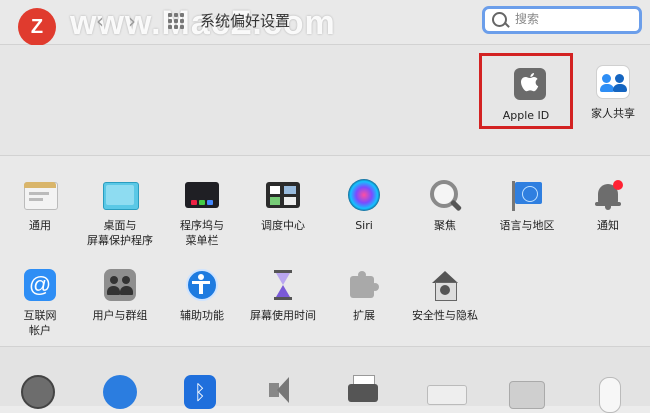 This screenshot has height=413, width=650. What do you see at coordinates (120, 392) in the screenshot?
I see `network-icon` at bounding box center [120, 392].